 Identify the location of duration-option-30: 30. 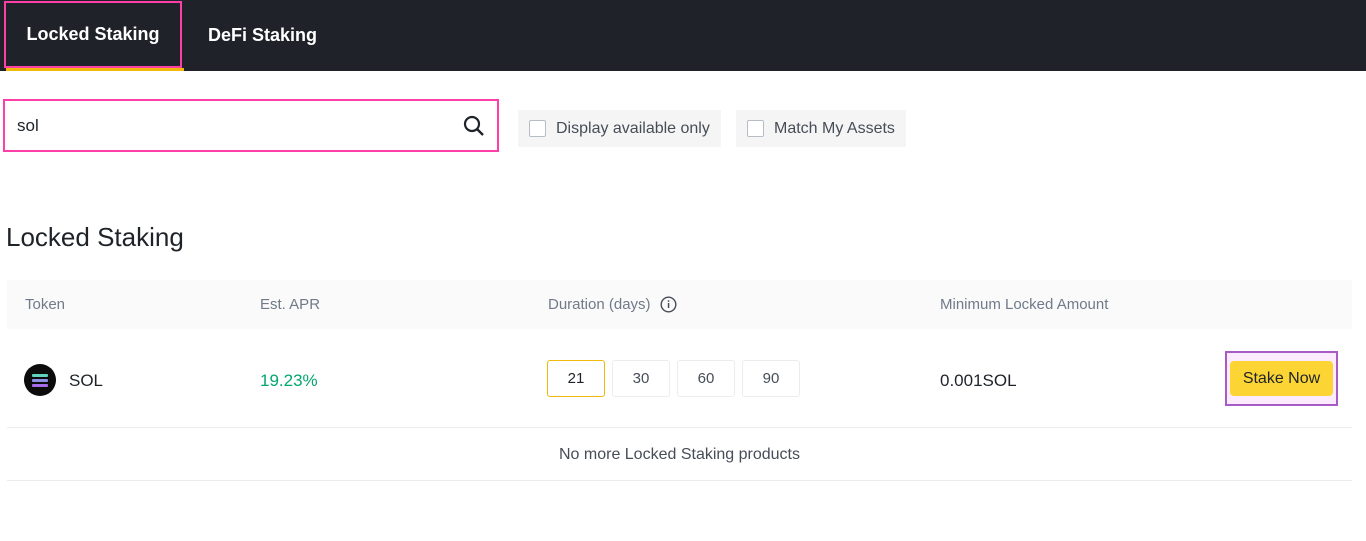
(641, 378).